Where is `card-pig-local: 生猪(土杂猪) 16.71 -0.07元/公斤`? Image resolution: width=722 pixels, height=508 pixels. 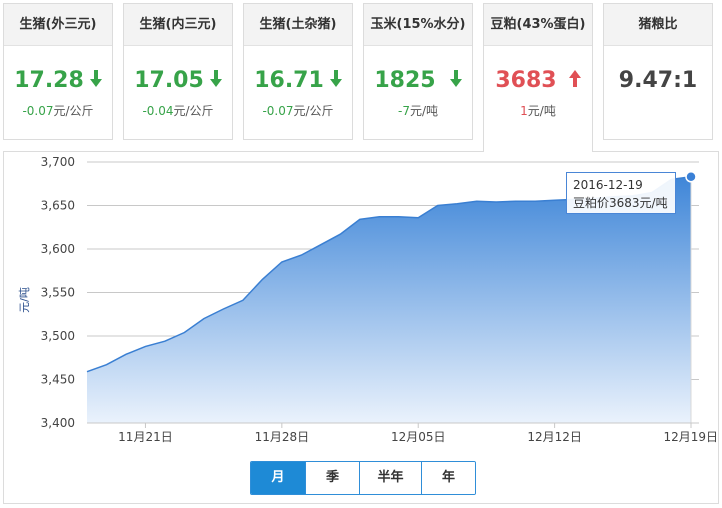 card-pig-local: 生猪(土杂猪) 16.71 -0.07元/公斤 is located at coordinates (298, 71).